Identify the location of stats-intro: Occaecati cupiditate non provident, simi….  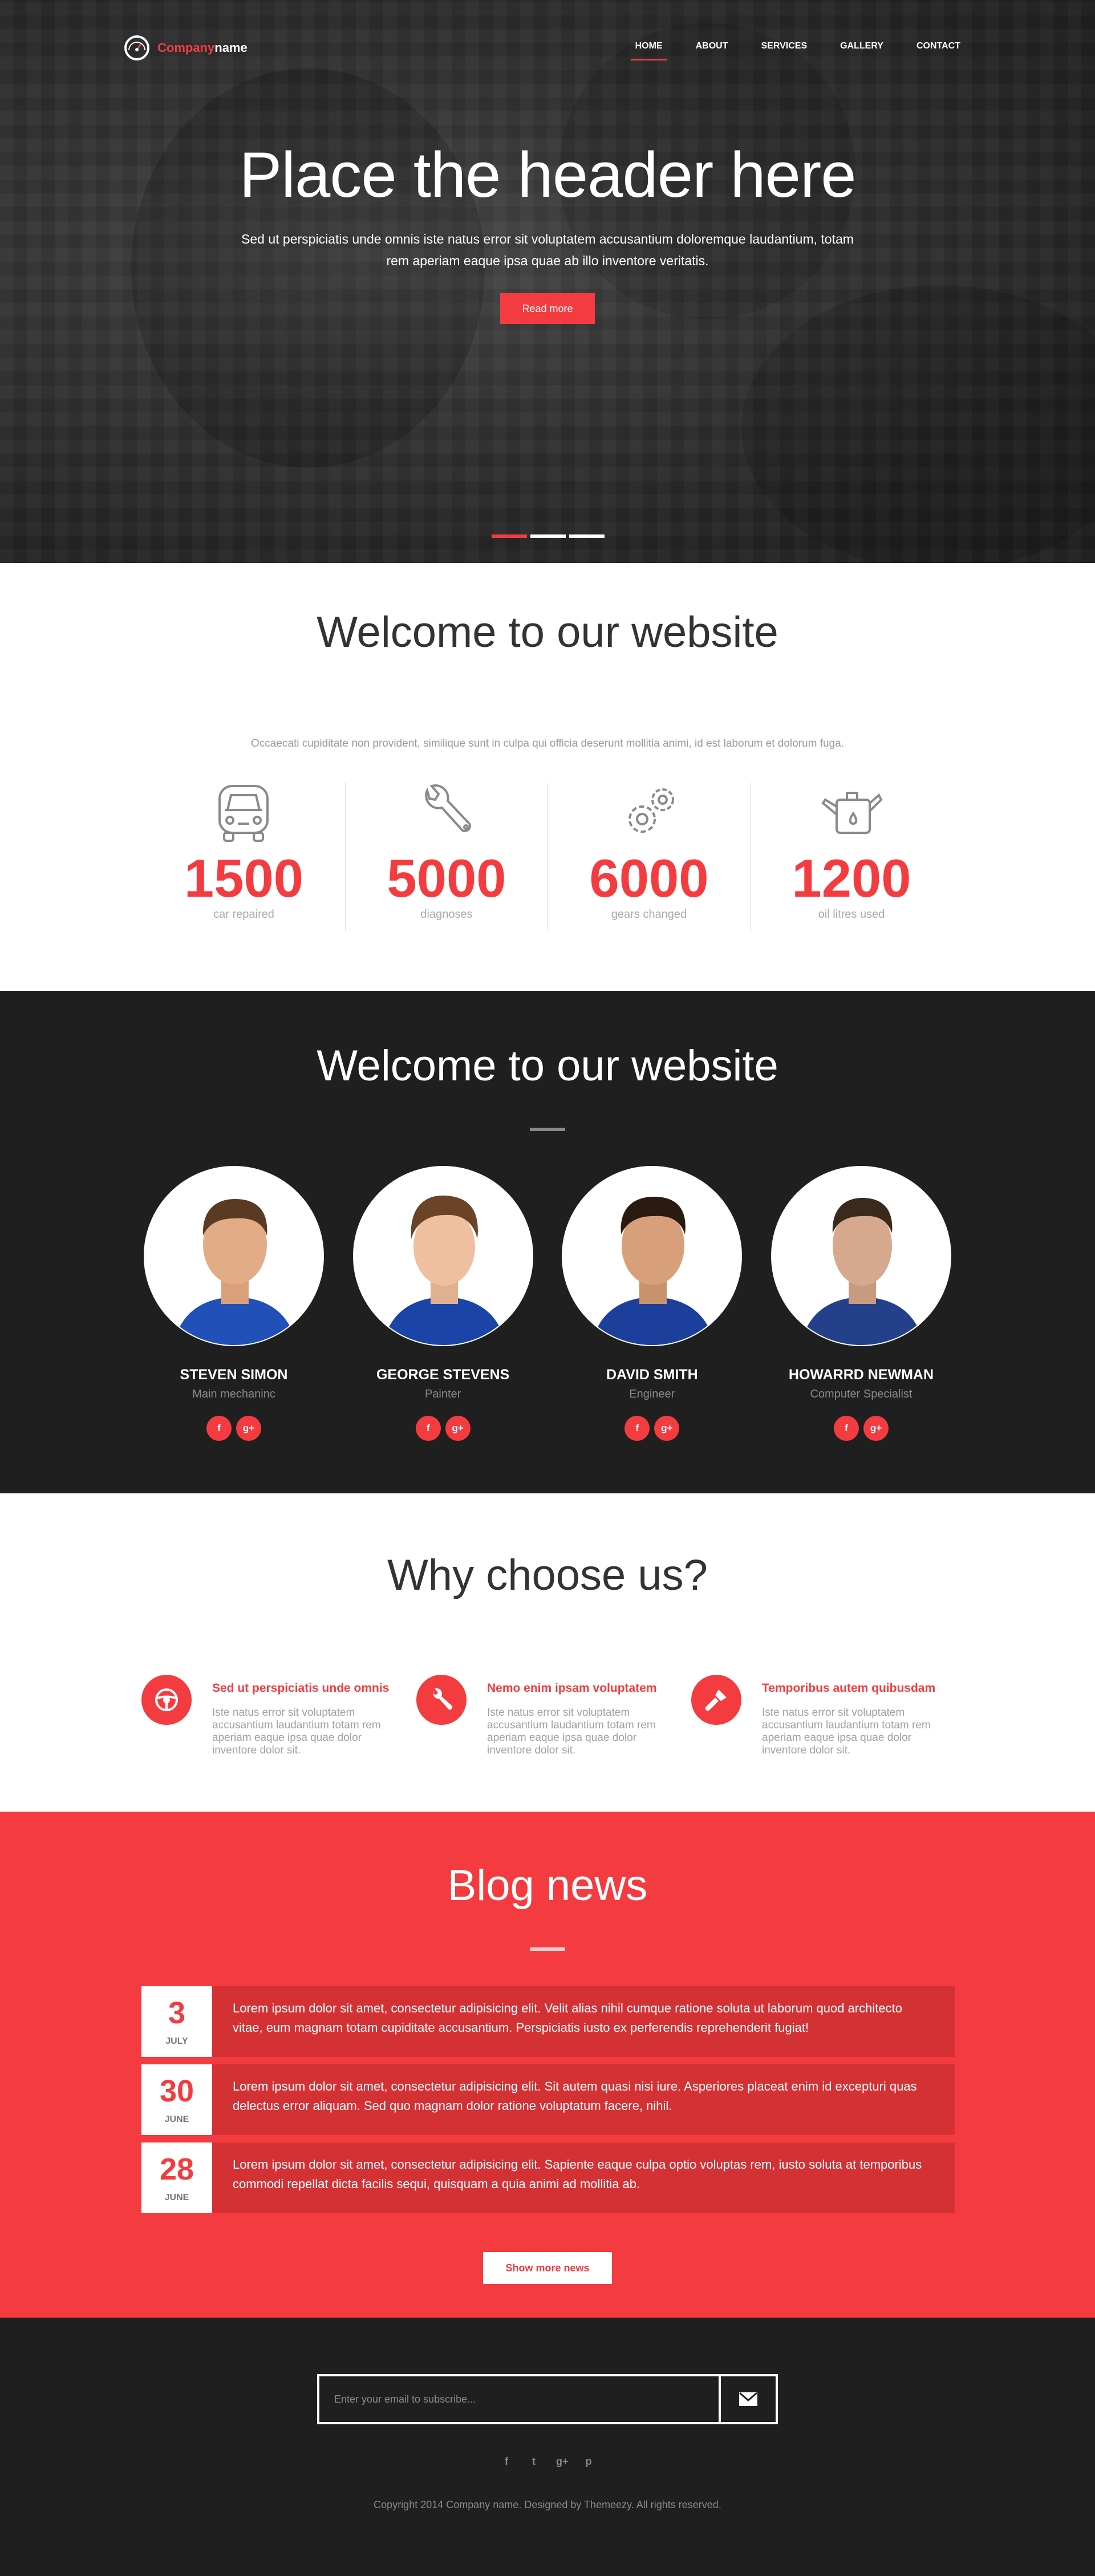
(547, 744).